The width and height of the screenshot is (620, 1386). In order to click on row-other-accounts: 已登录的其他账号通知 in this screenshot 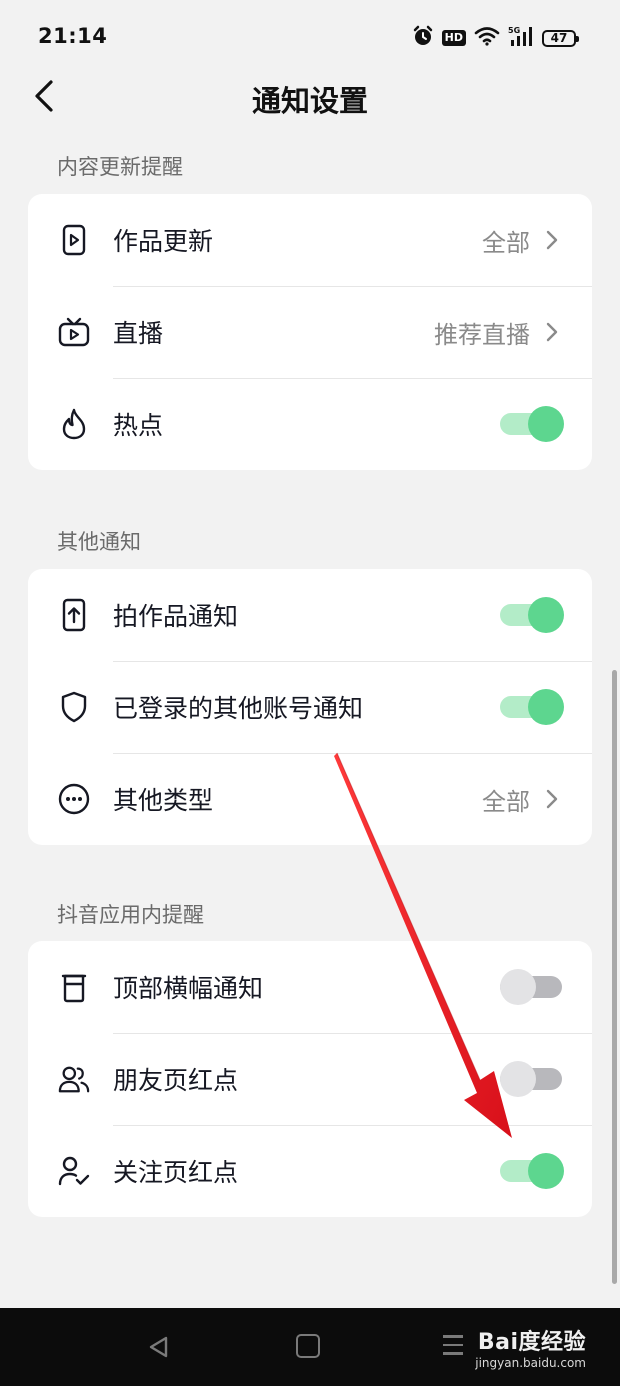, I will do `click(310, 707)`.